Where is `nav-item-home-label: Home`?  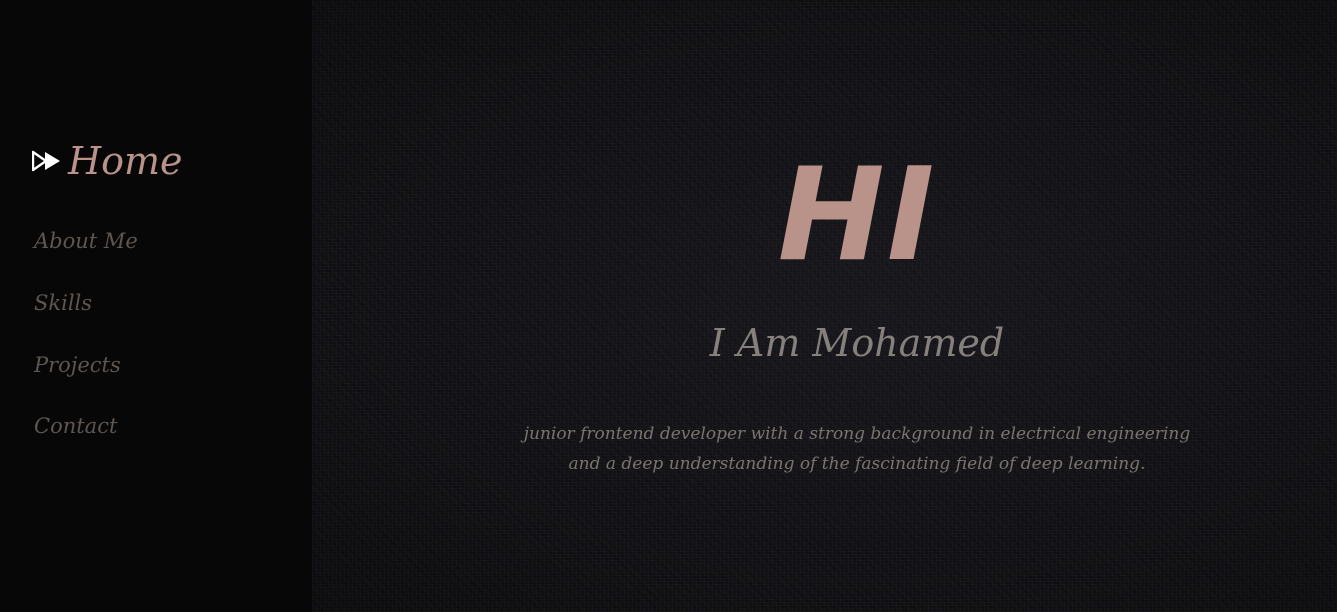 nav-item-home-label: Home is located at coordinates (125, 161).